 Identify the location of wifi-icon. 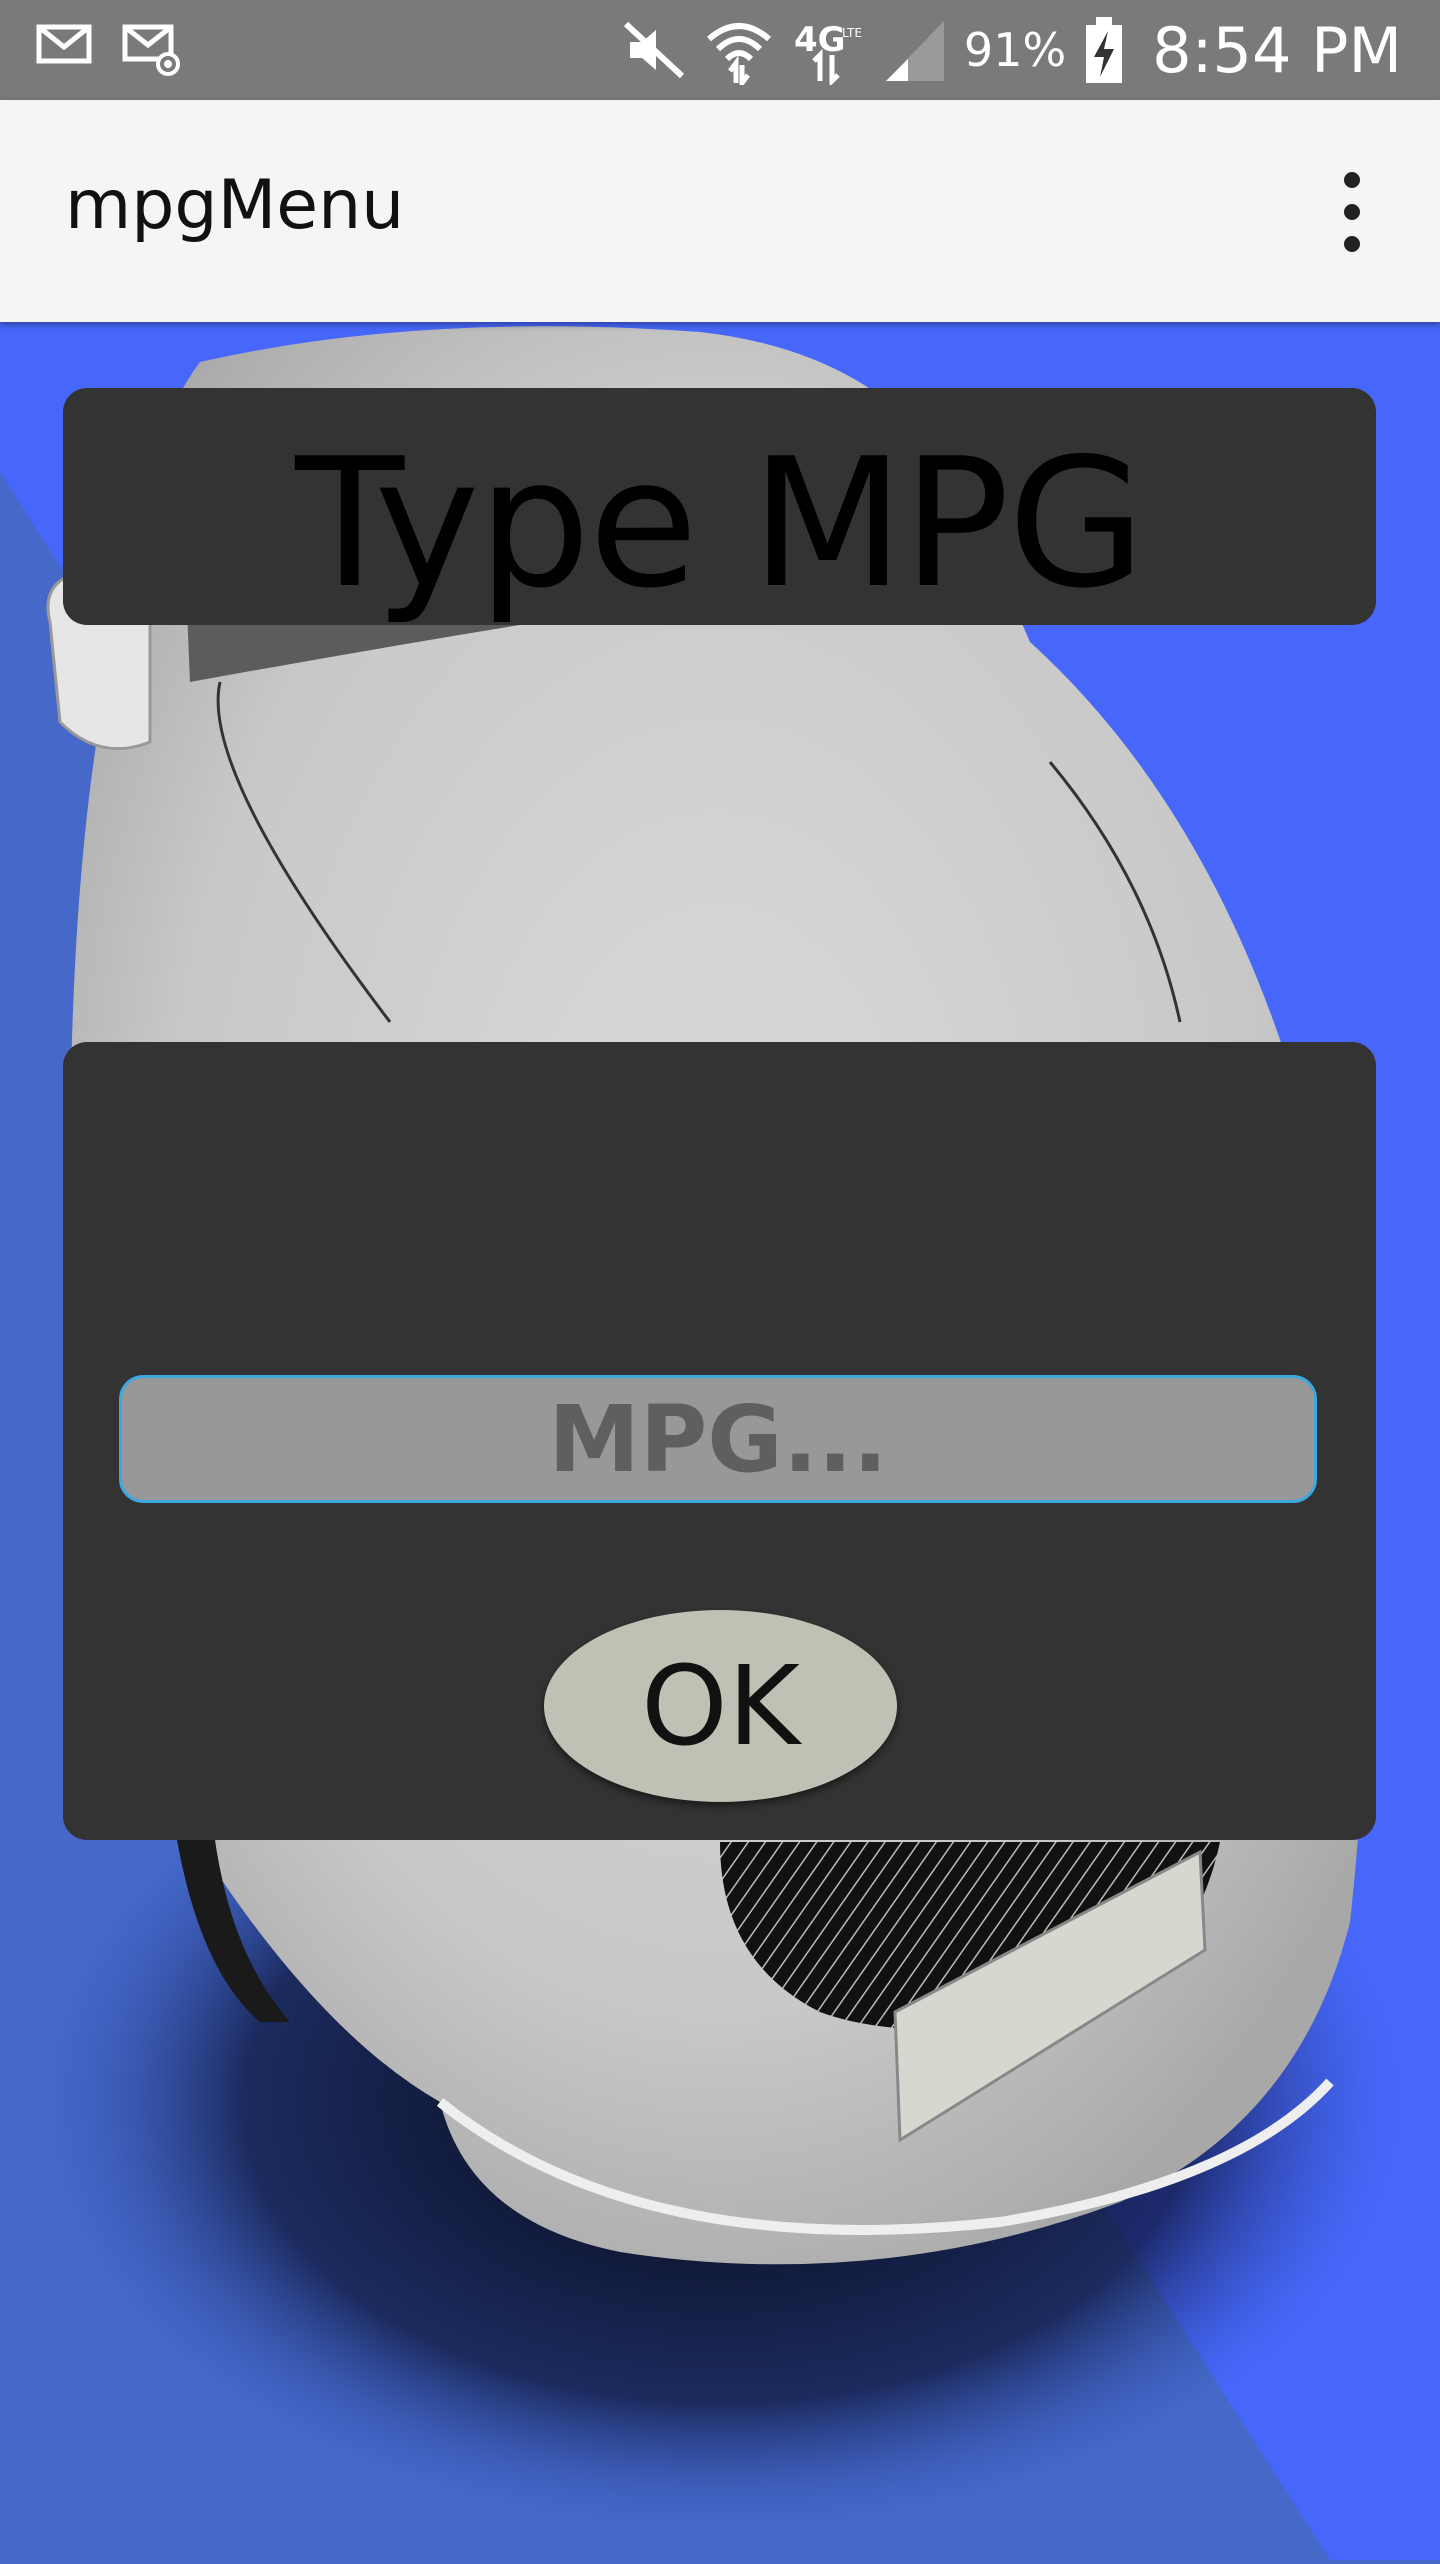
(739, 50).